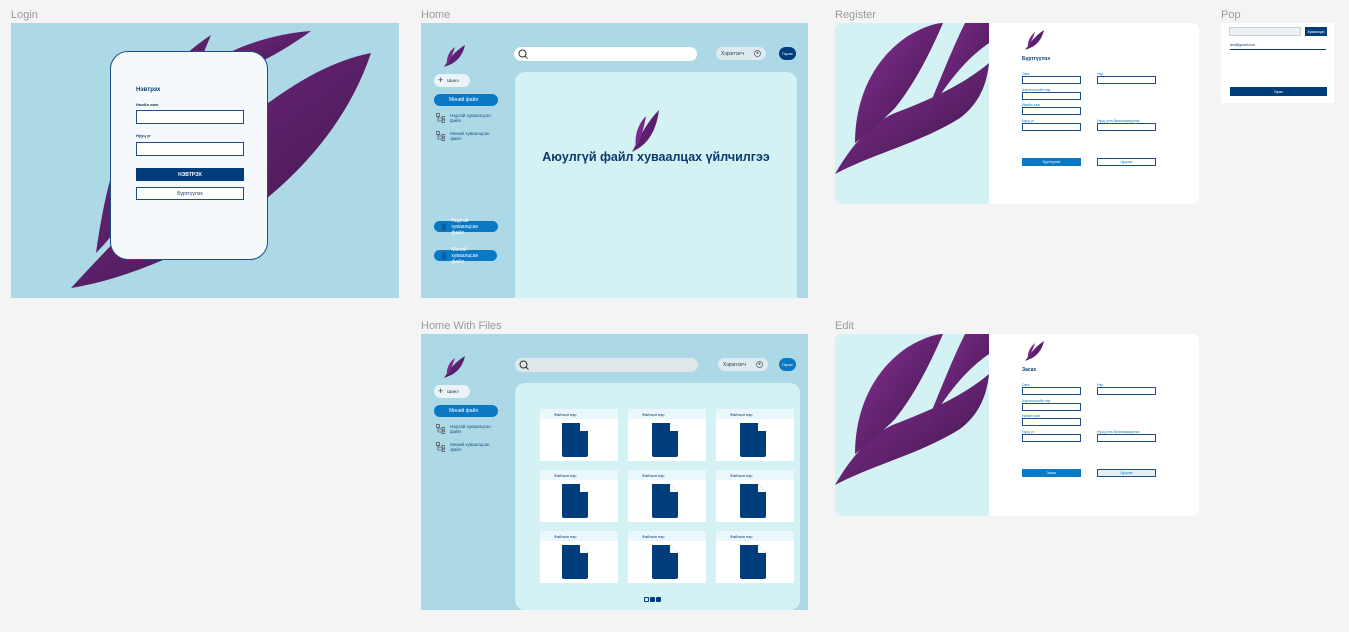  What do you see at coordinates (656, 185) in the screenshot?
I see `main-content: Аюулгүй файл хуваалцах үйлчилгээ` at bounding box center [656, 185].